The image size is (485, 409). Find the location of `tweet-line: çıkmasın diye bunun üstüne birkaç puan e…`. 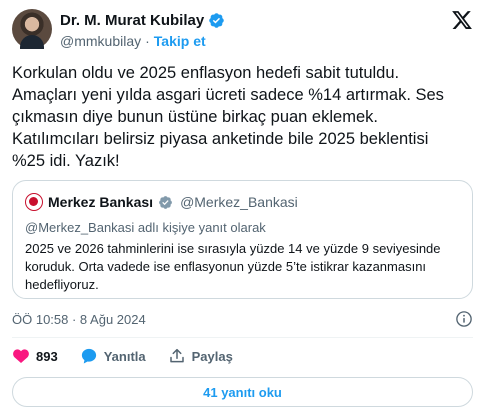

tweet-line: çıkmasın diye bunun üstüne birkaç puan e… is located at coordinates (195, 117).